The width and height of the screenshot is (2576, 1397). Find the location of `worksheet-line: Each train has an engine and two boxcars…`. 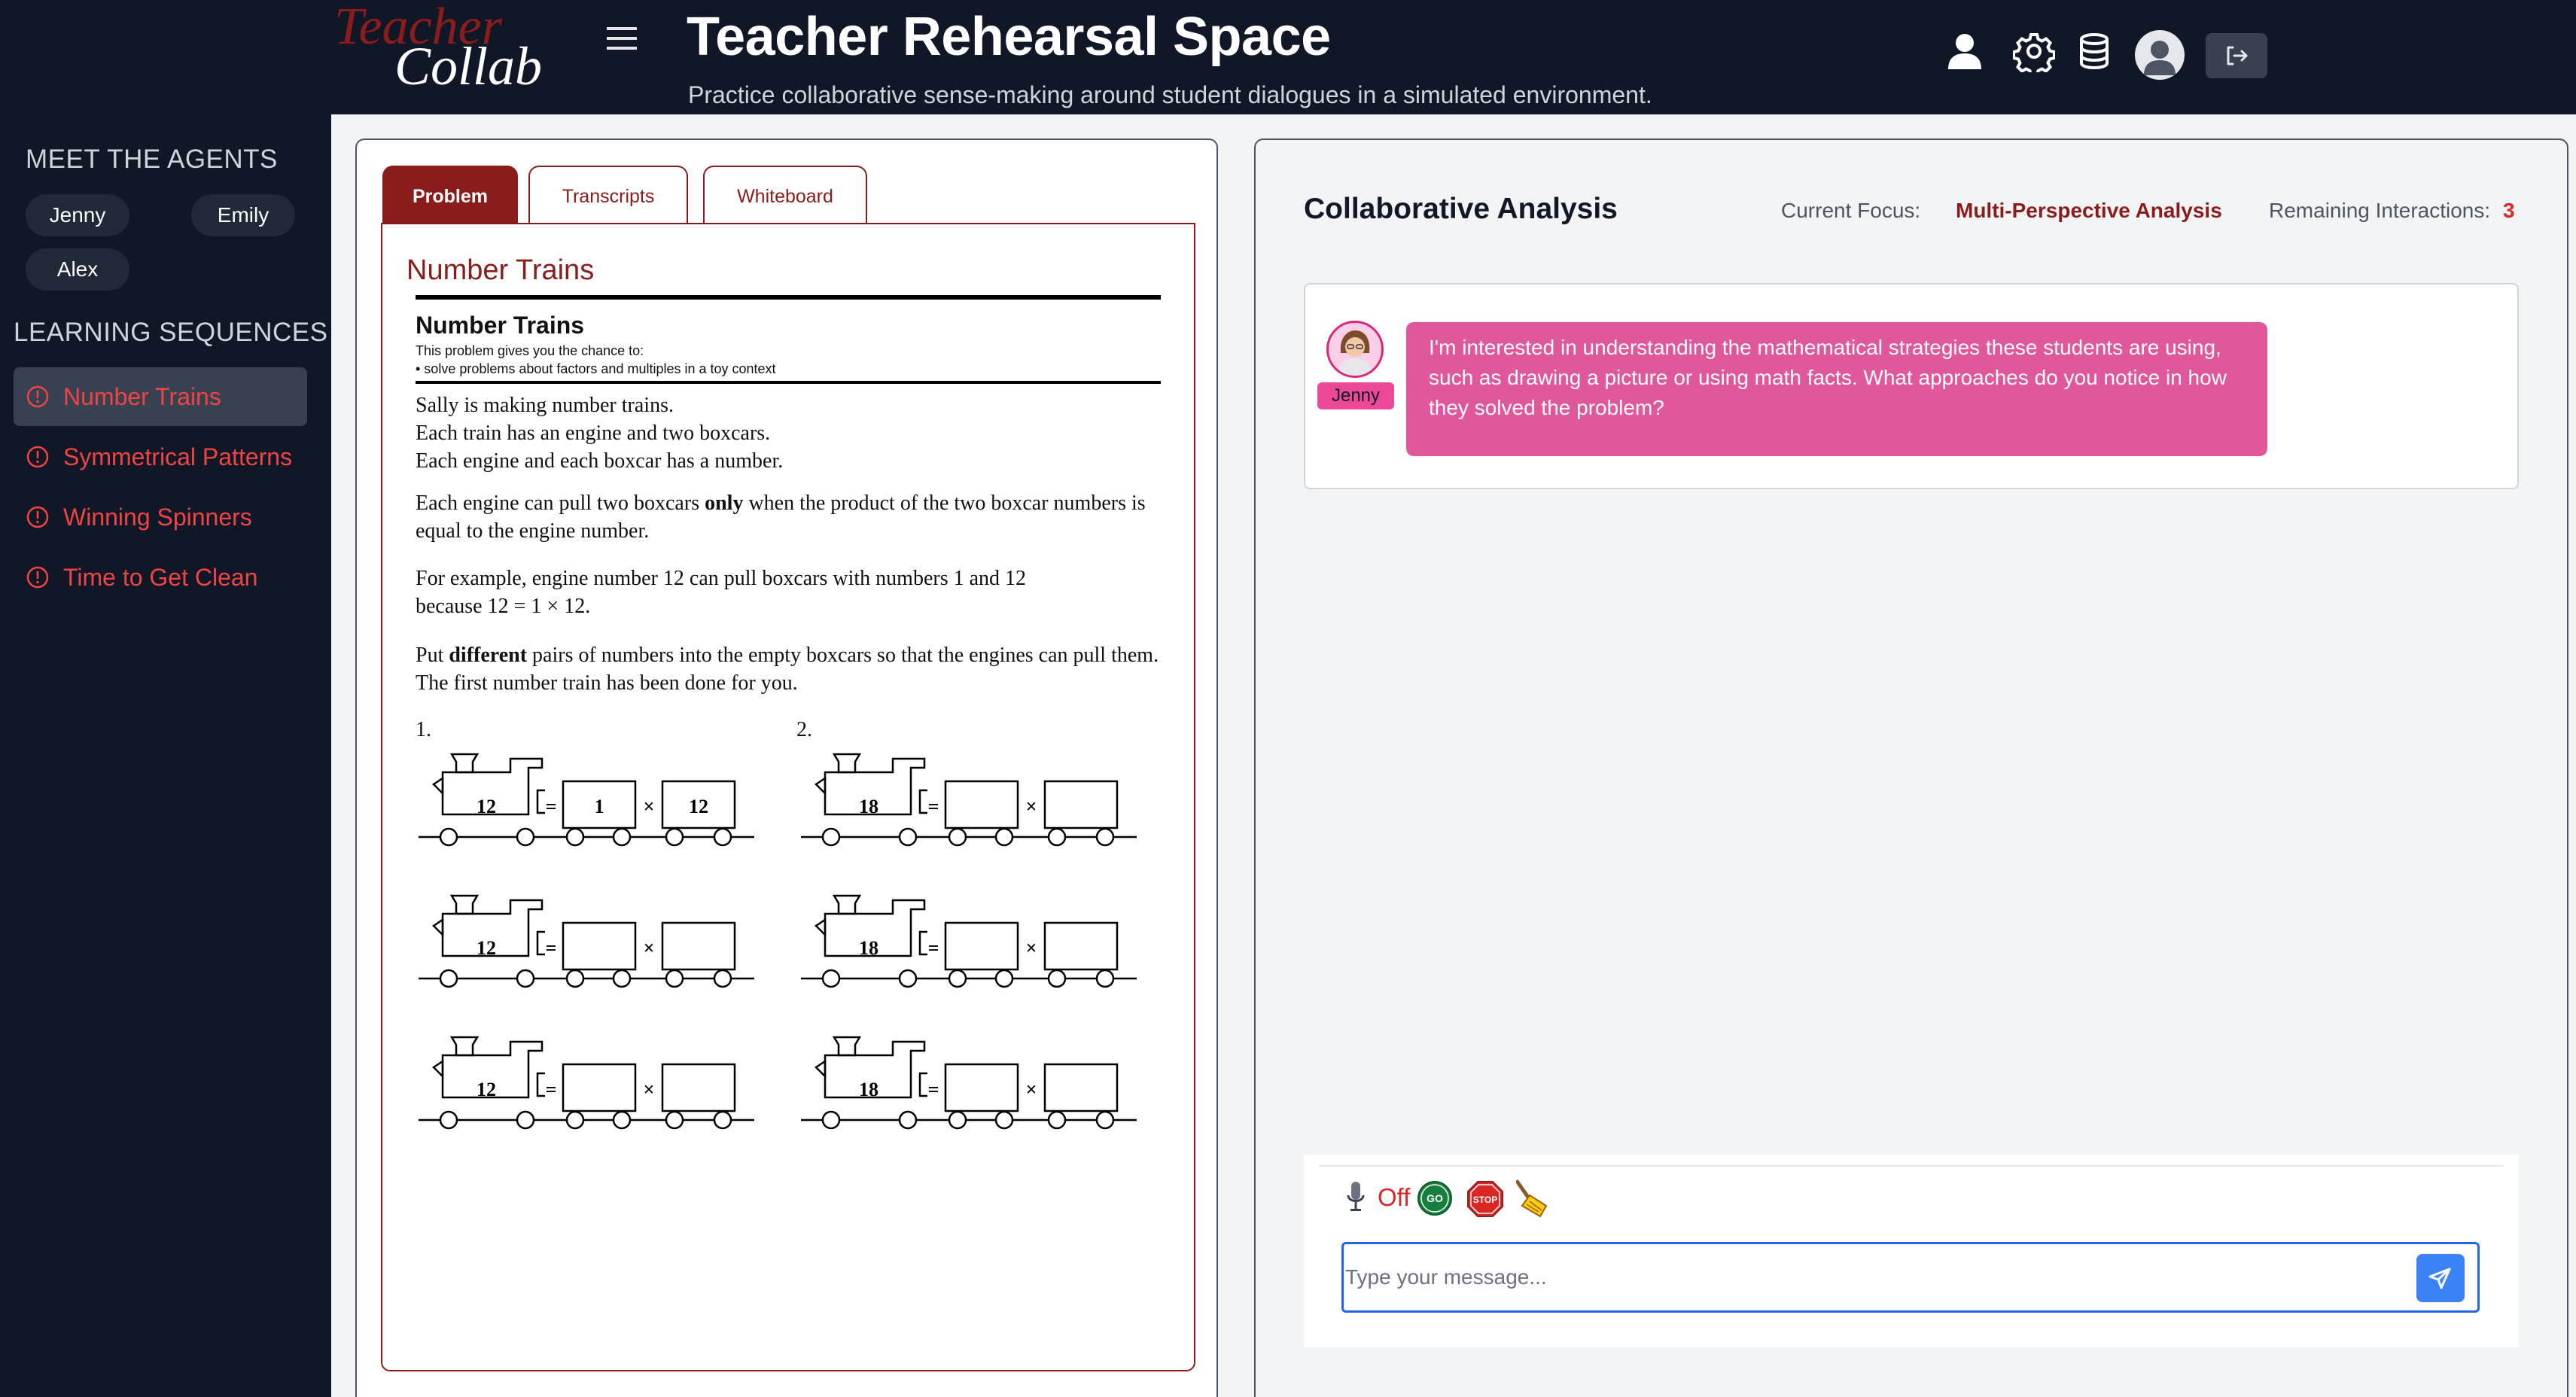

worksheet-line: Each train has an engine and two boxcars… is located at coordinates (593, 433).